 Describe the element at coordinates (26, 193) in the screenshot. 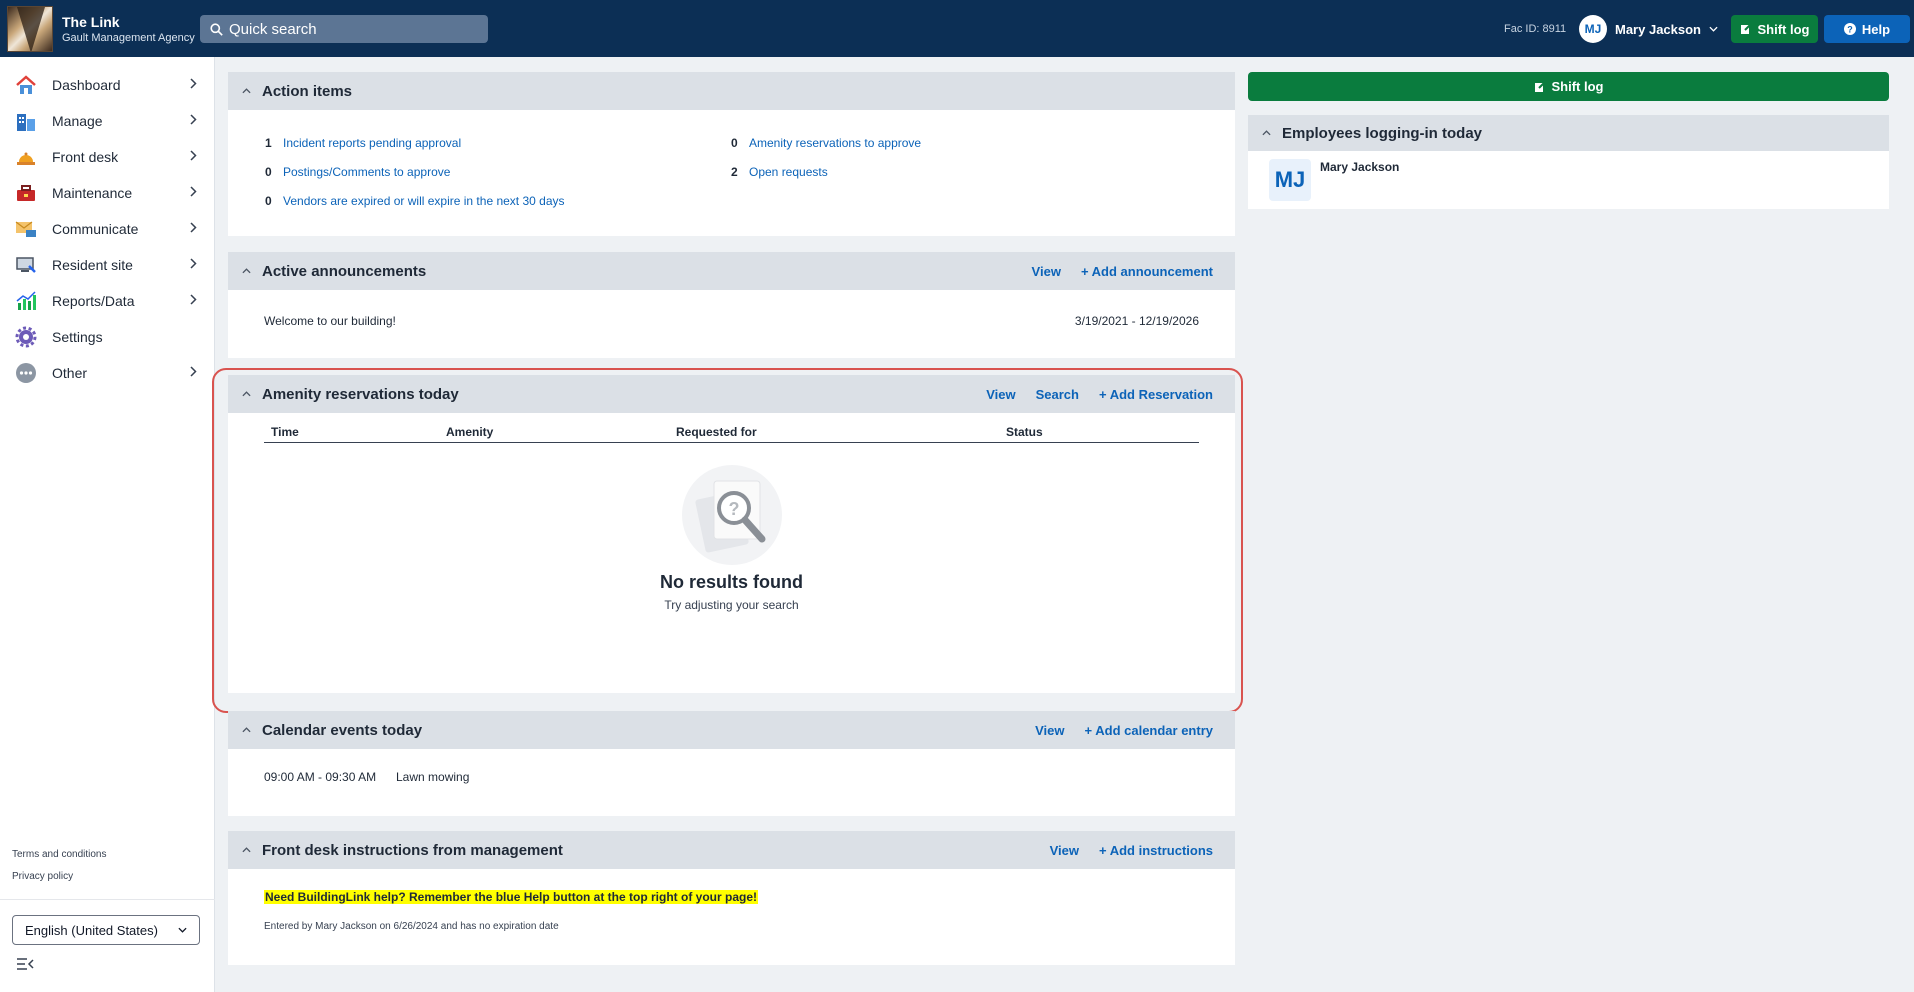

I see `toolbox-icon` at that location.